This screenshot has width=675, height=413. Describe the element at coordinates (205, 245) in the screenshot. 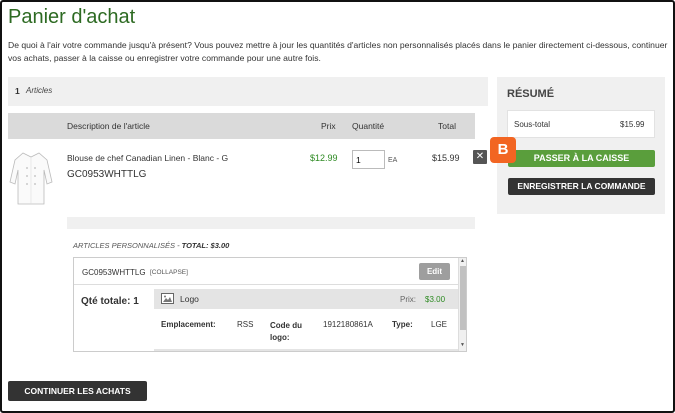

I see `personalization-total: TOTAL: $3.00` at that location.